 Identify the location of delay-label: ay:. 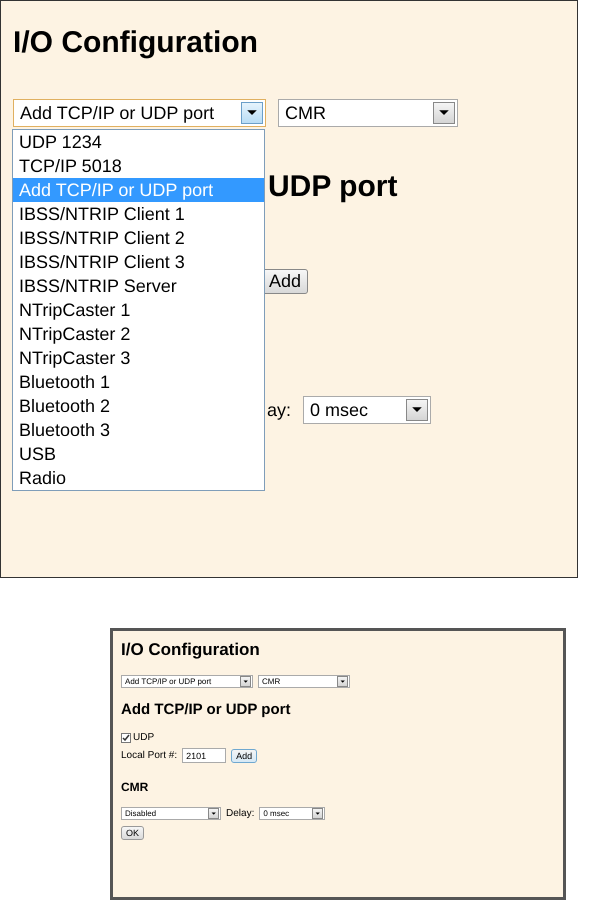
(279, 410).